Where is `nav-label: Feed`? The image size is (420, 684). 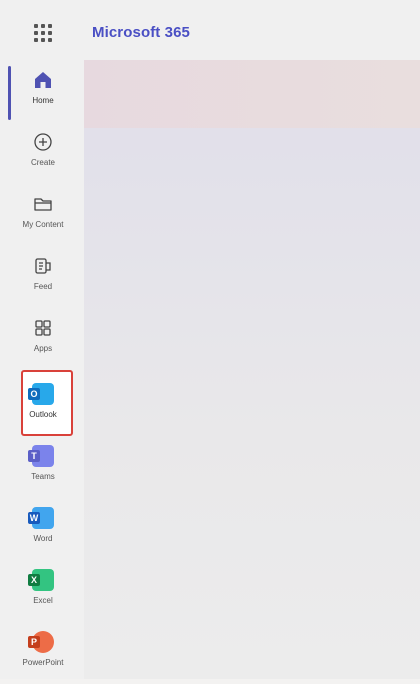 nav-label: Feed is located at coordinates (43, 286).